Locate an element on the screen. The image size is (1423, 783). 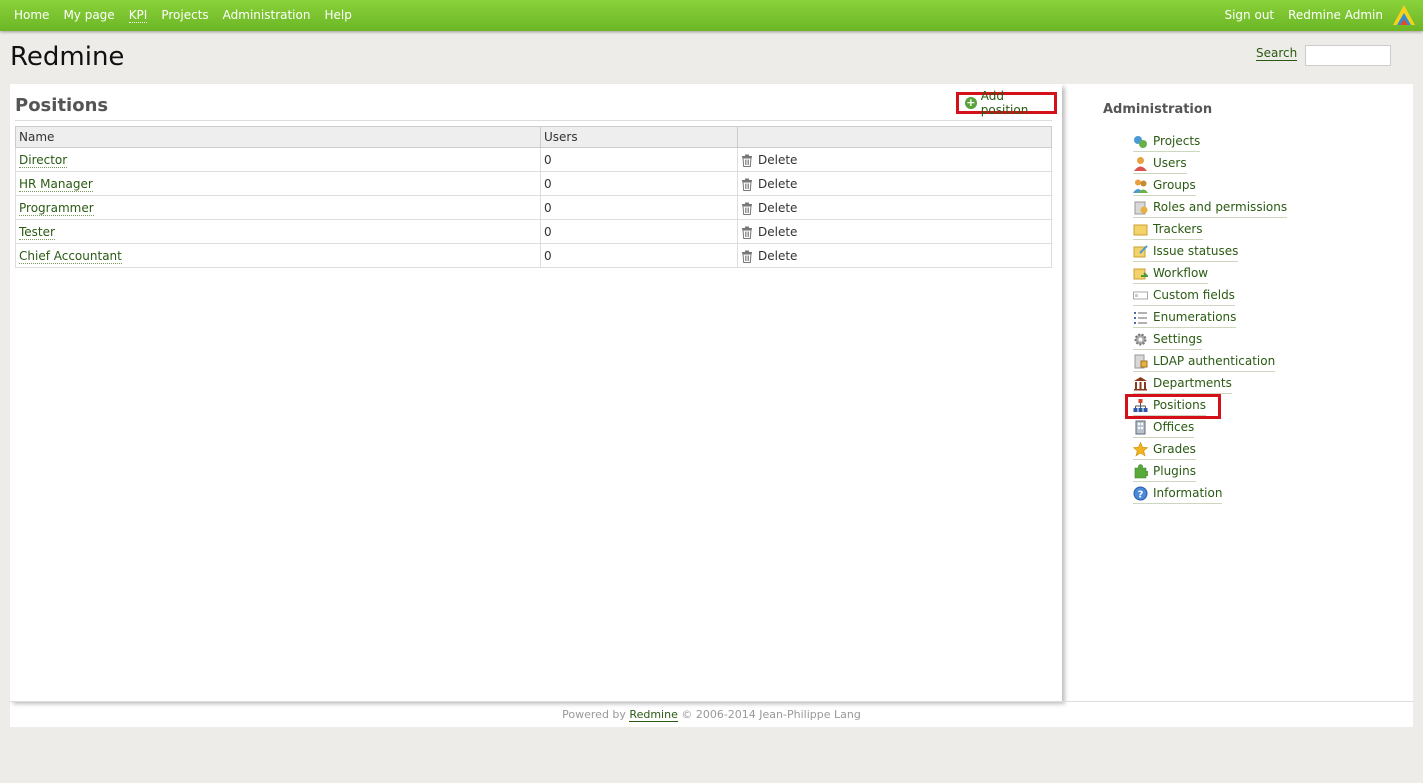
position-link: Tester is located at coordinates (37, 232).